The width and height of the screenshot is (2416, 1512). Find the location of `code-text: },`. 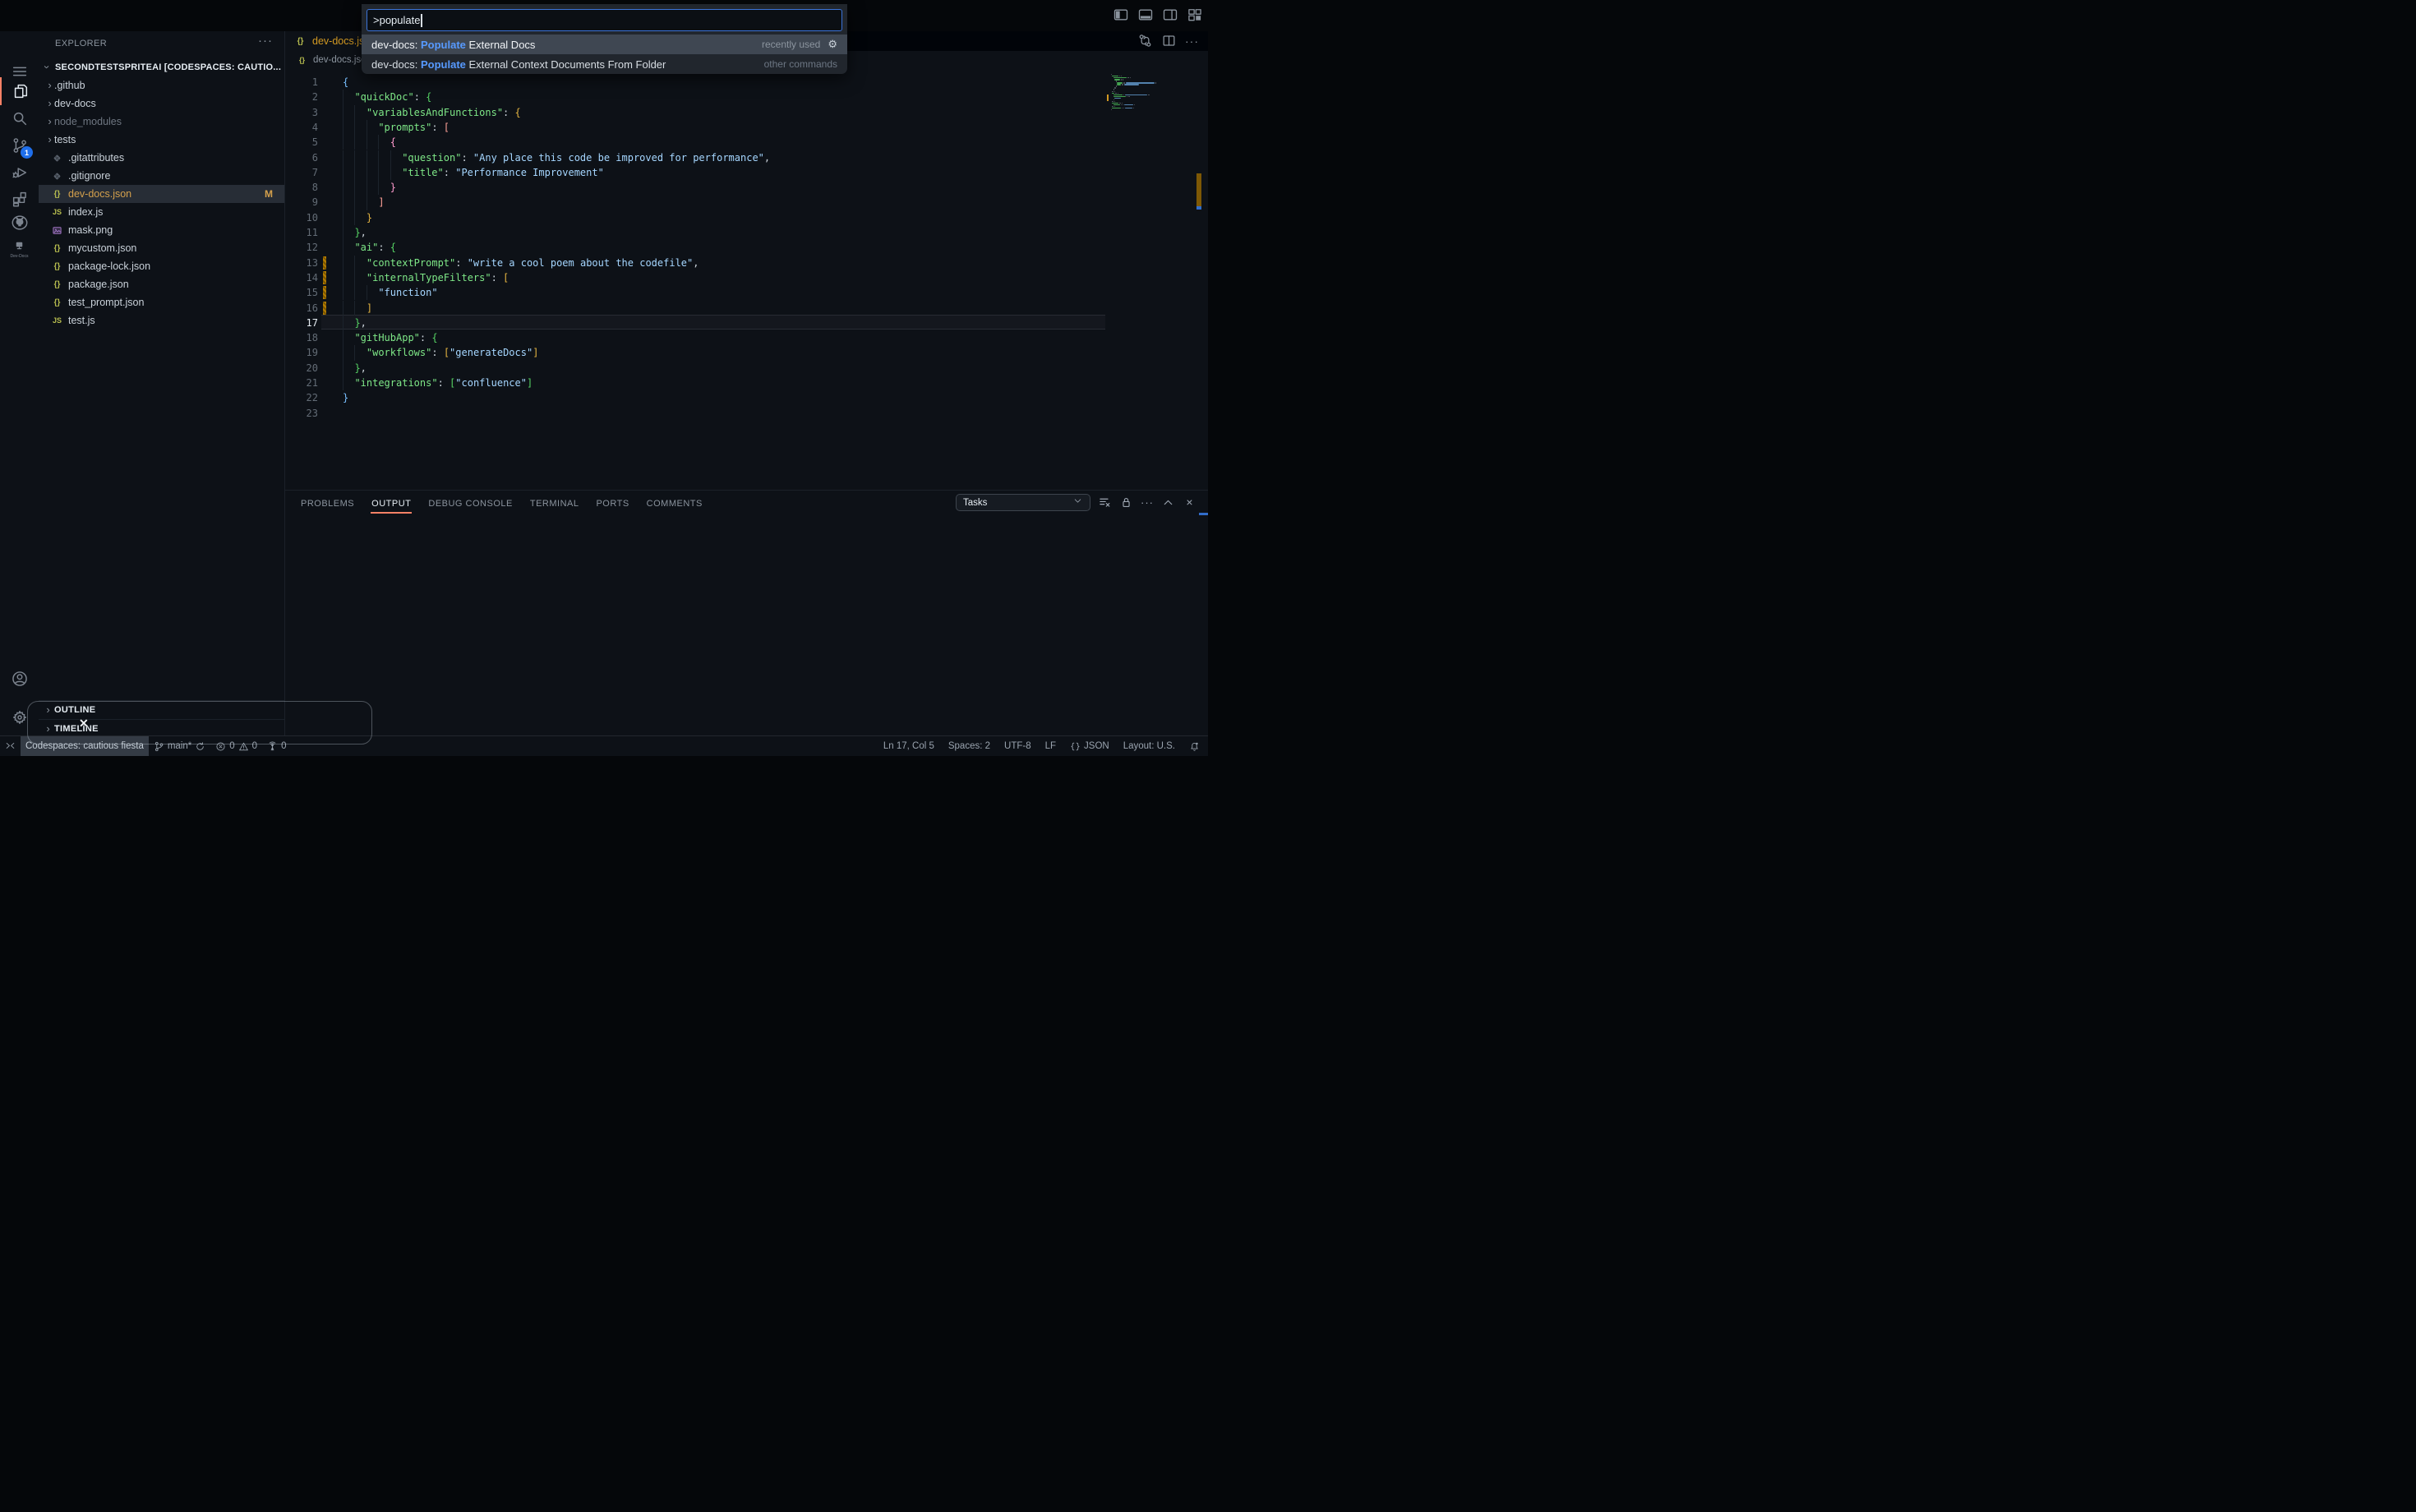

code-text: }, is located at coordinates (360, 323).